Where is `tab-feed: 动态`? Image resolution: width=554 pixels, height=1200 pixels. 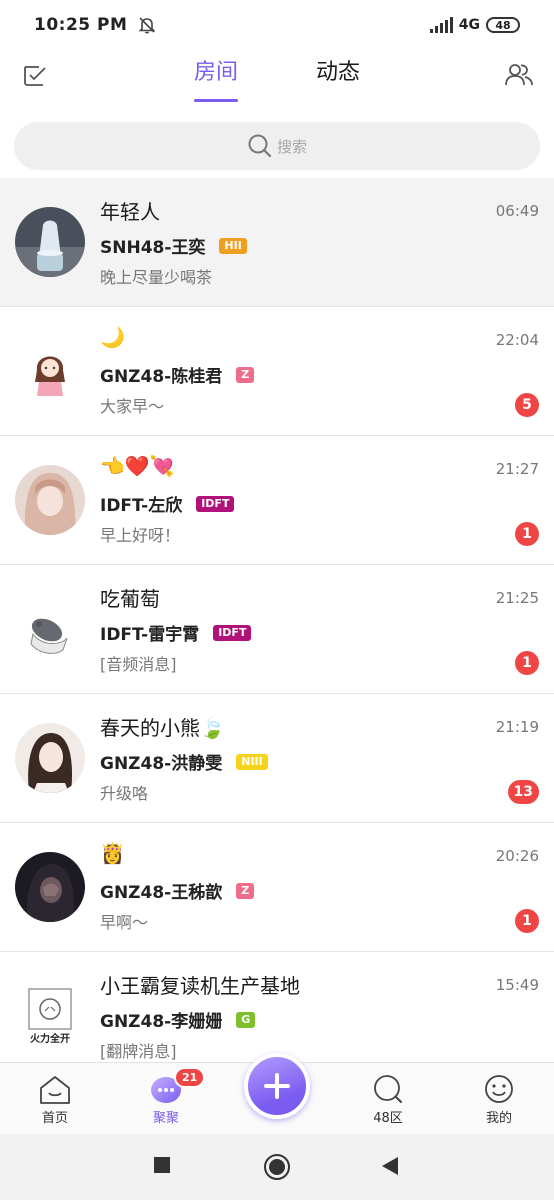 tab-feed: 动态 is located at coordinates (338, 79).